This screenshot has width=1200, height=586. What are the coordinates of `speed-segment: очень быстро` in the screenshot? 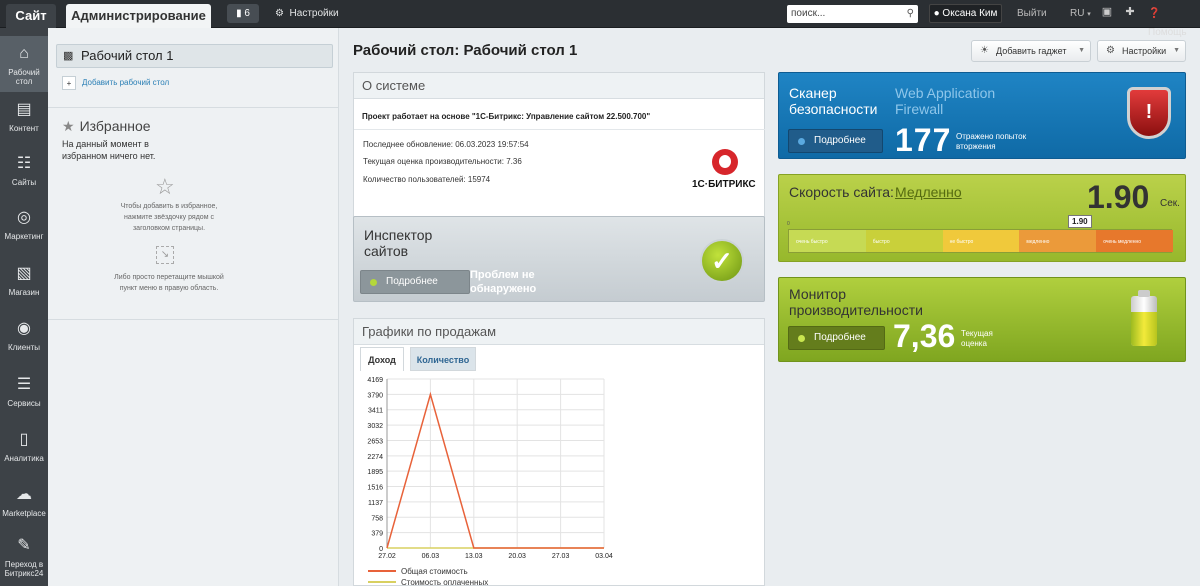 It's located at (827, 241).